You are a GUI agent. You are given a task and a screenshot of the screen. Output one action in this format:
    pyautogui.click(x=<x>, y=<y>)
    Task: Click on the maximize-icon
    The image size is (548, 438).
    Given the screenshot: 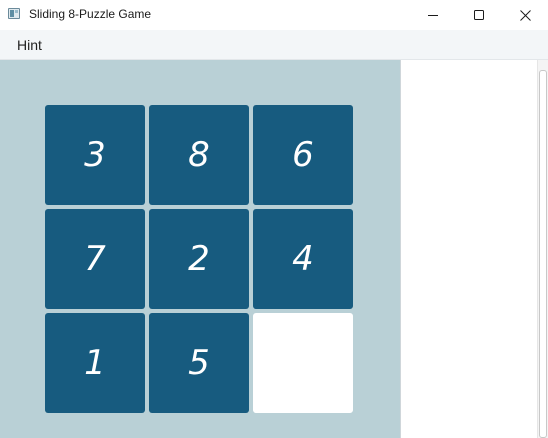 What is the action you would take?
    pyautogui.click(x=479, y=15)
    